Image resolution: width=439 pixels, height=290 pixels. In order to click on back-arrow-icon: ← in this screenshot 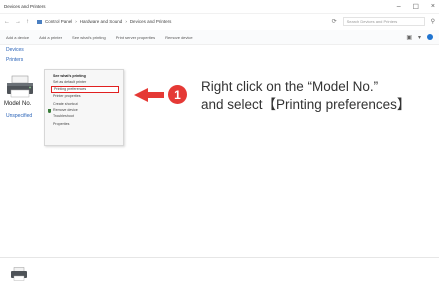, I will do `click(7, 22)`.